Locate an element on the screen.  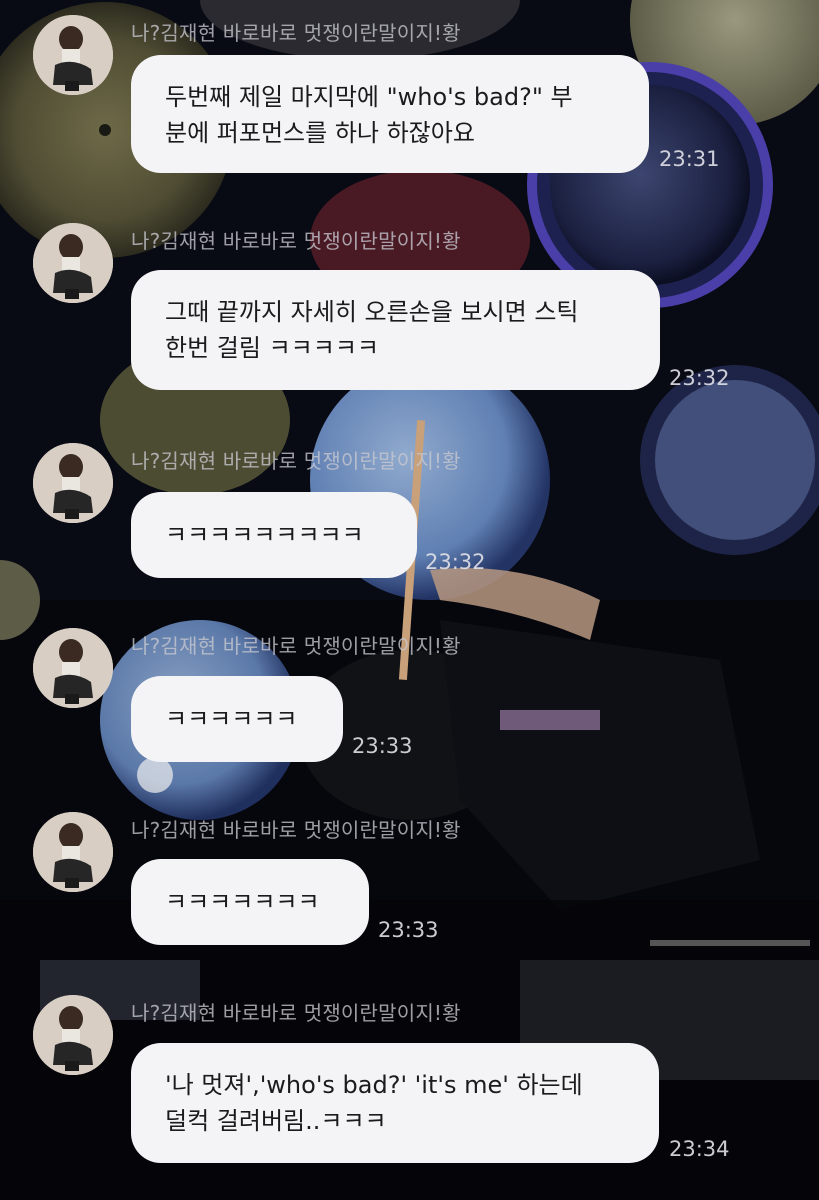
message-text-line: ㅋㅋㅋㅋㅋㅋㅋ is located at coordinates (242, 902).